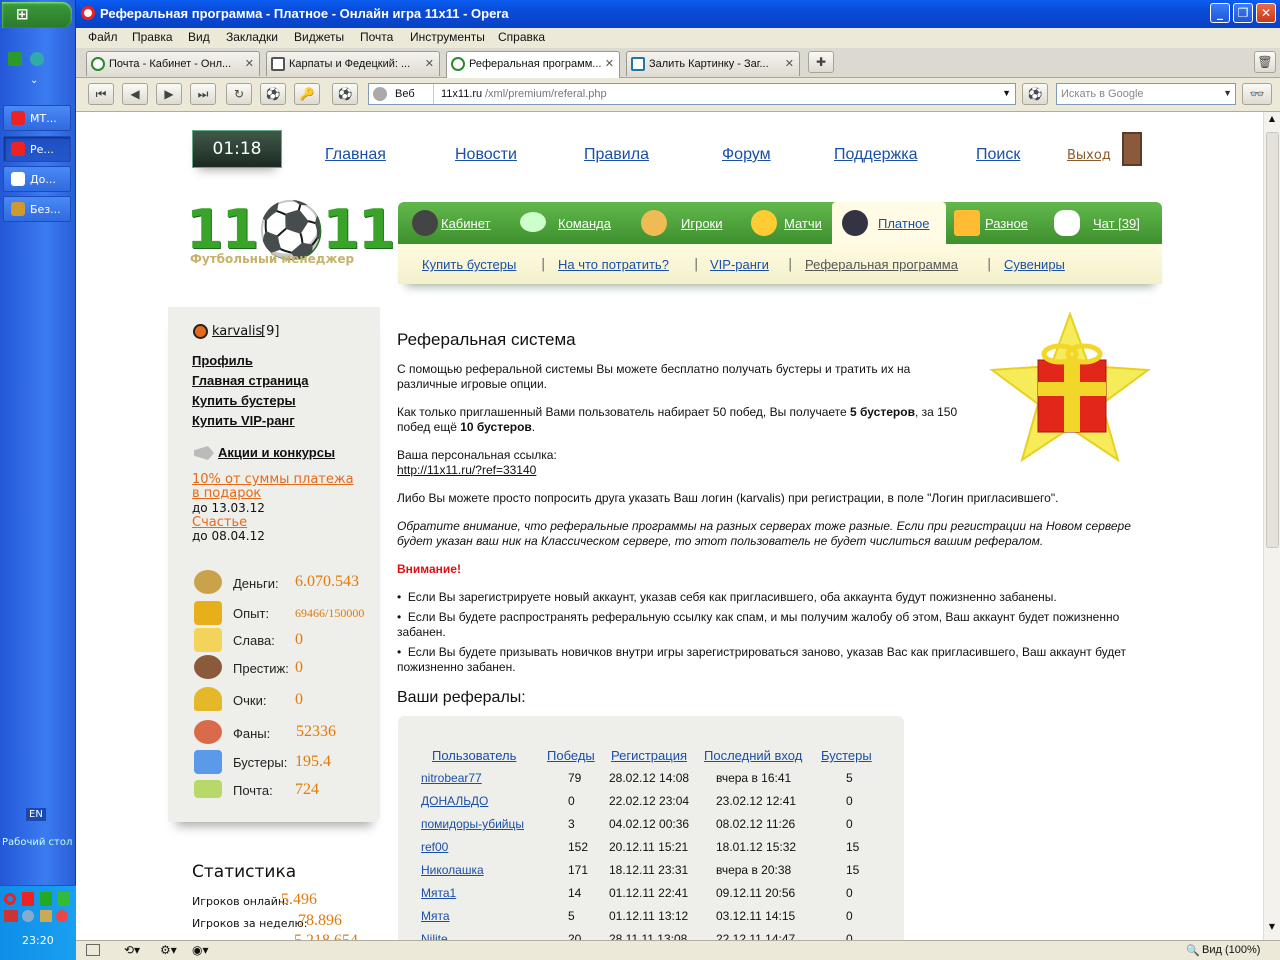 The height and width of the screenshot is (960, 1280). What do you see at coordinates (1272, 929) in the screenshot?
I see `scroll-down-icon: ▼` at bounding box center [1272, 929].